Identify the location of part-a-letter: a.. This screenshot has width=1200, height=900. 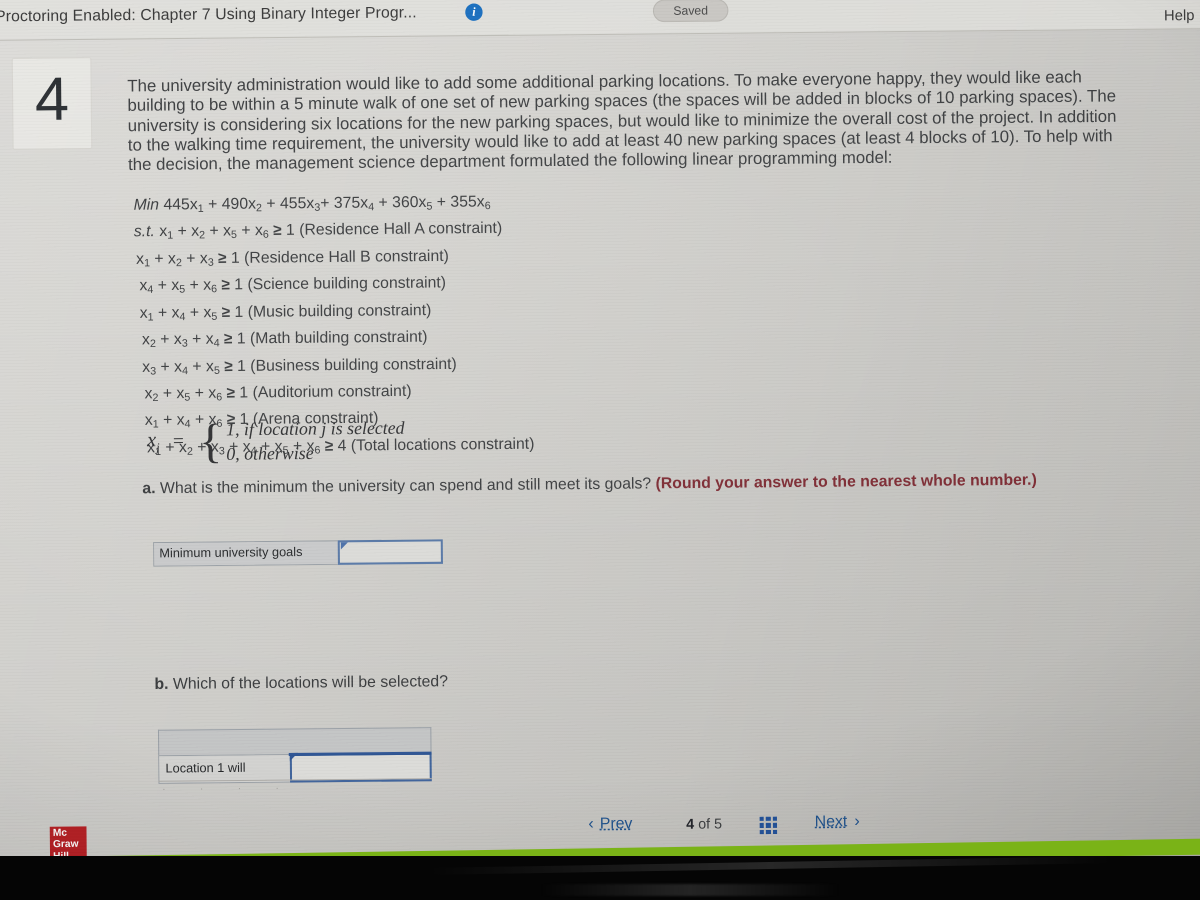
(149, 488).